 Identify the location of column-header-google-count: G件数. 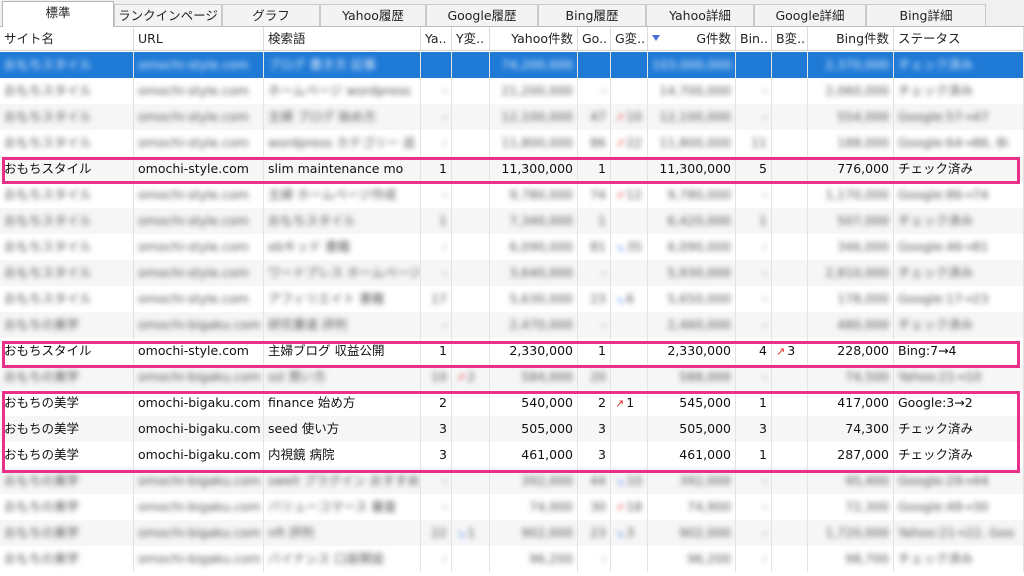
(692, 38).